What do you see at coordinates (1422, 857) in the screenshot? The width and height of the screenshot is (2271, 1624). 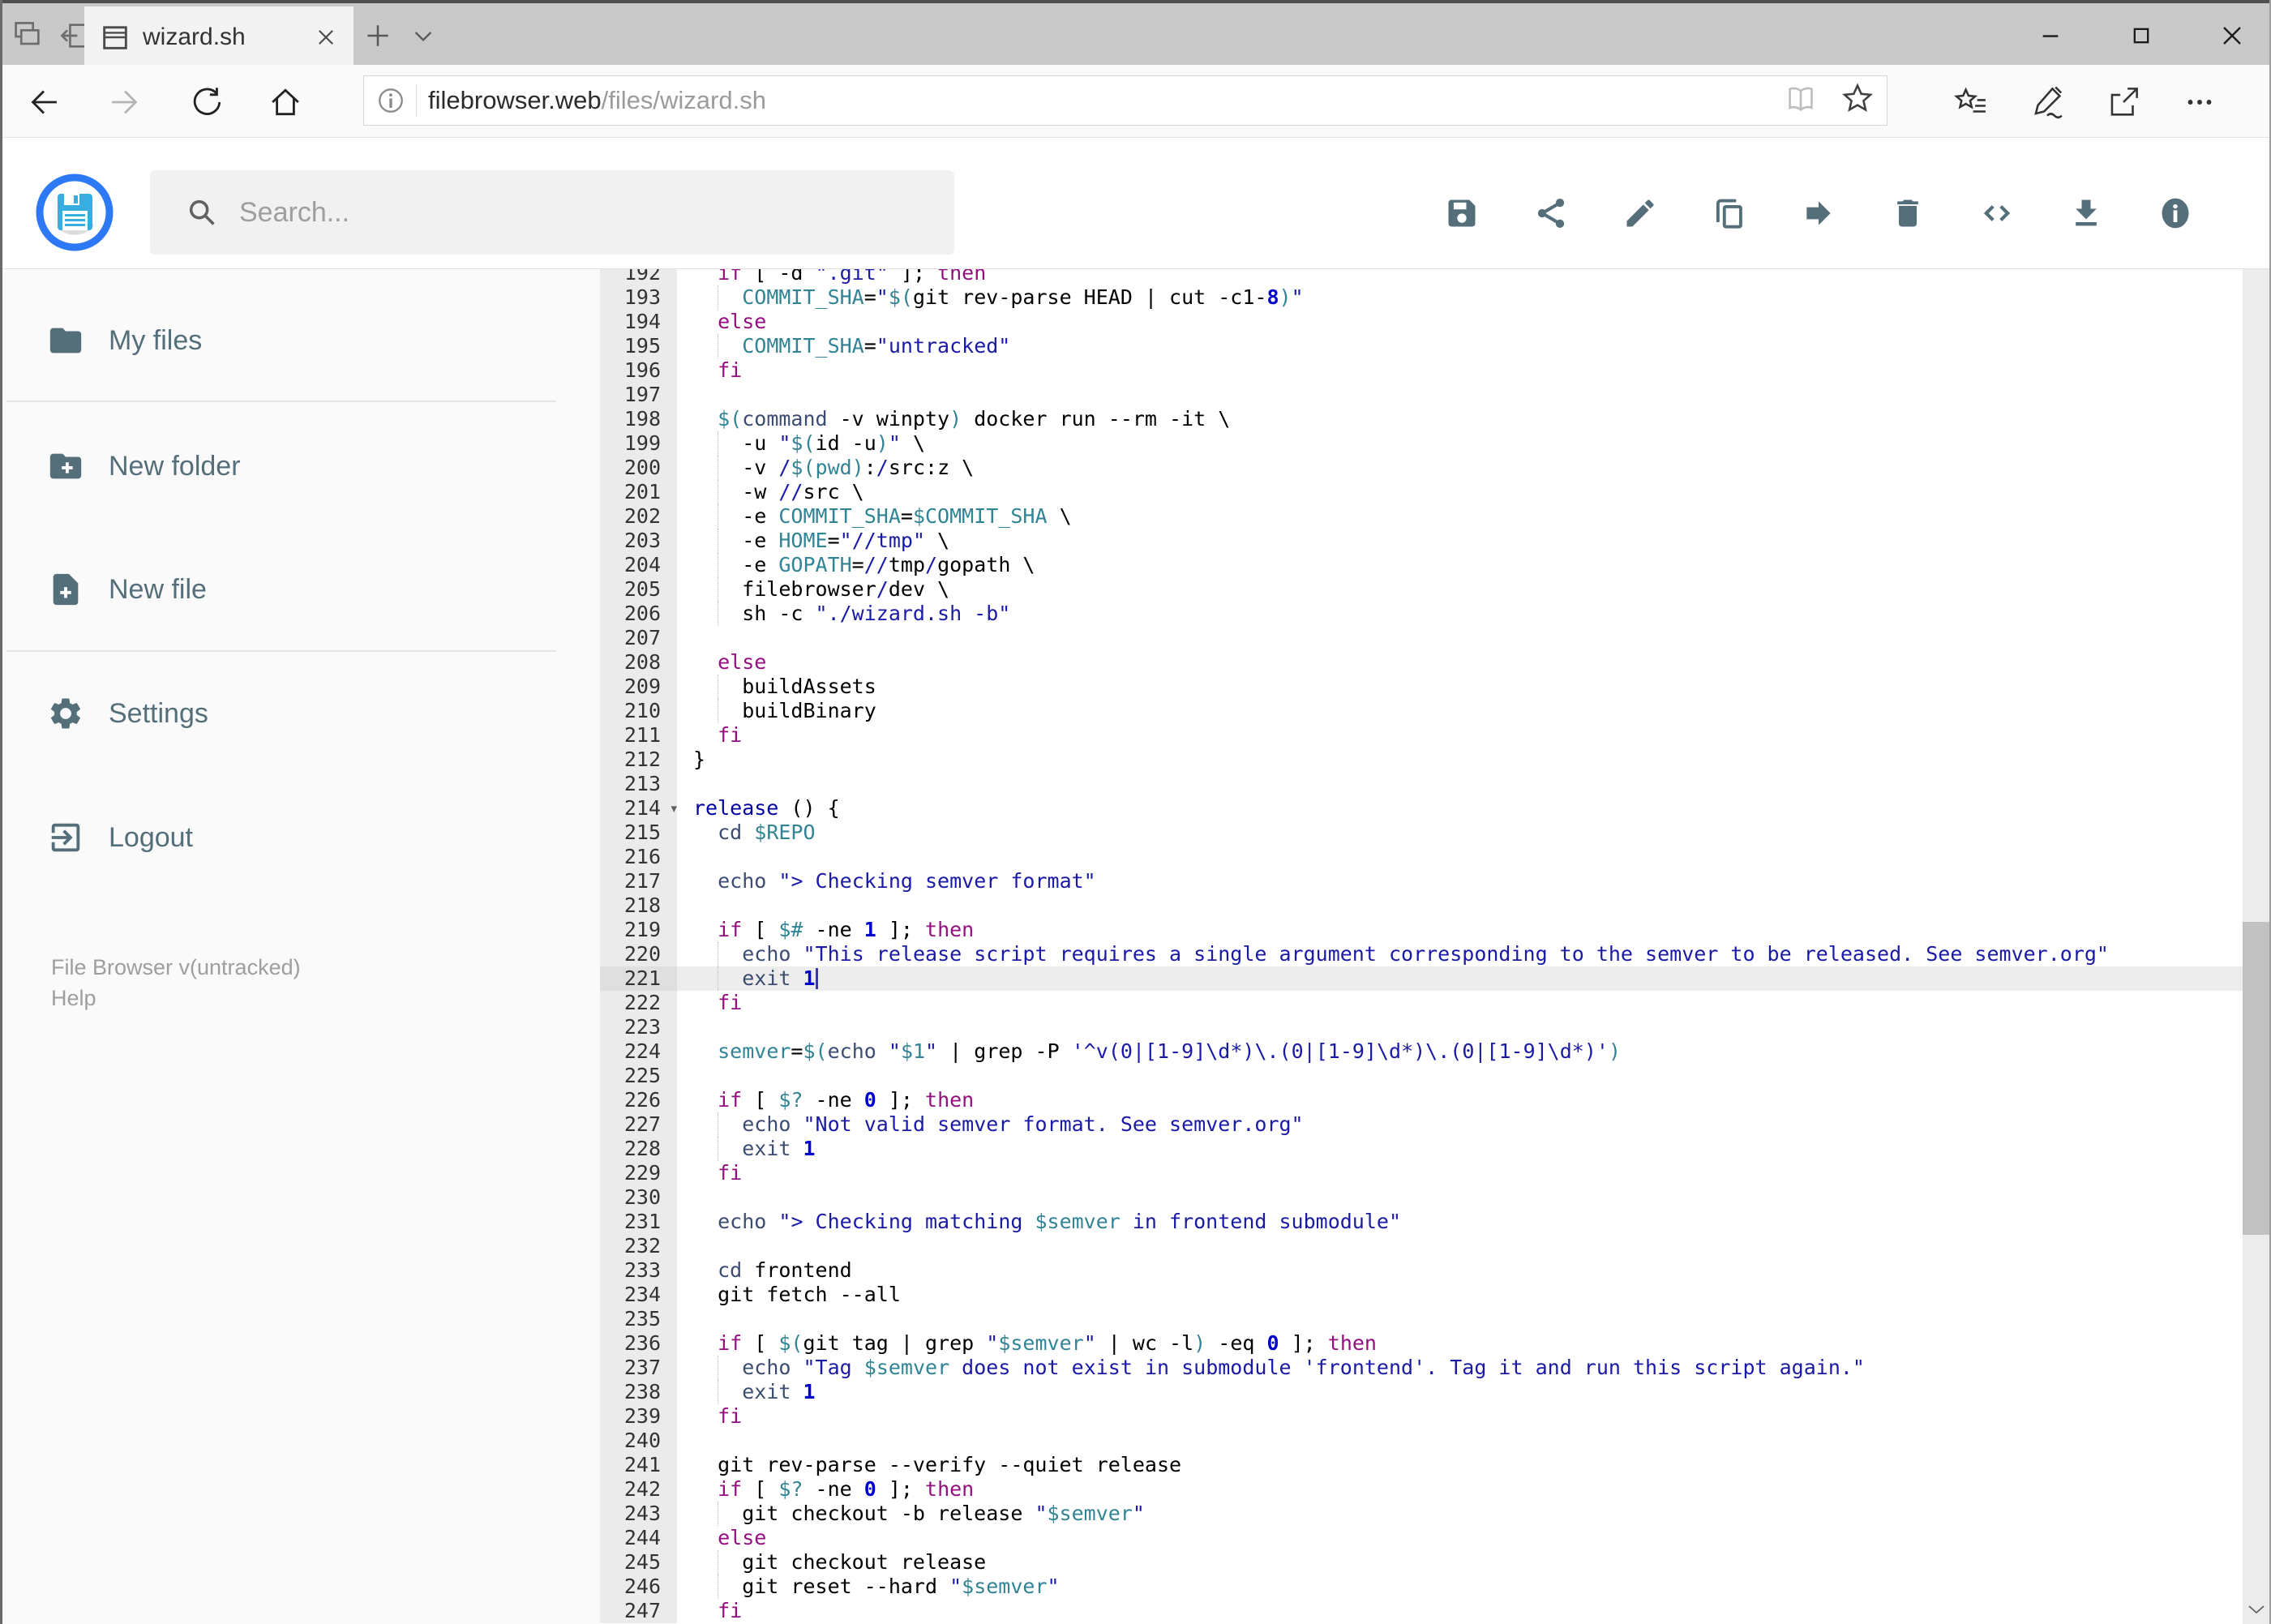 I see `code-line: 216` at bounding box center [1422, 857].